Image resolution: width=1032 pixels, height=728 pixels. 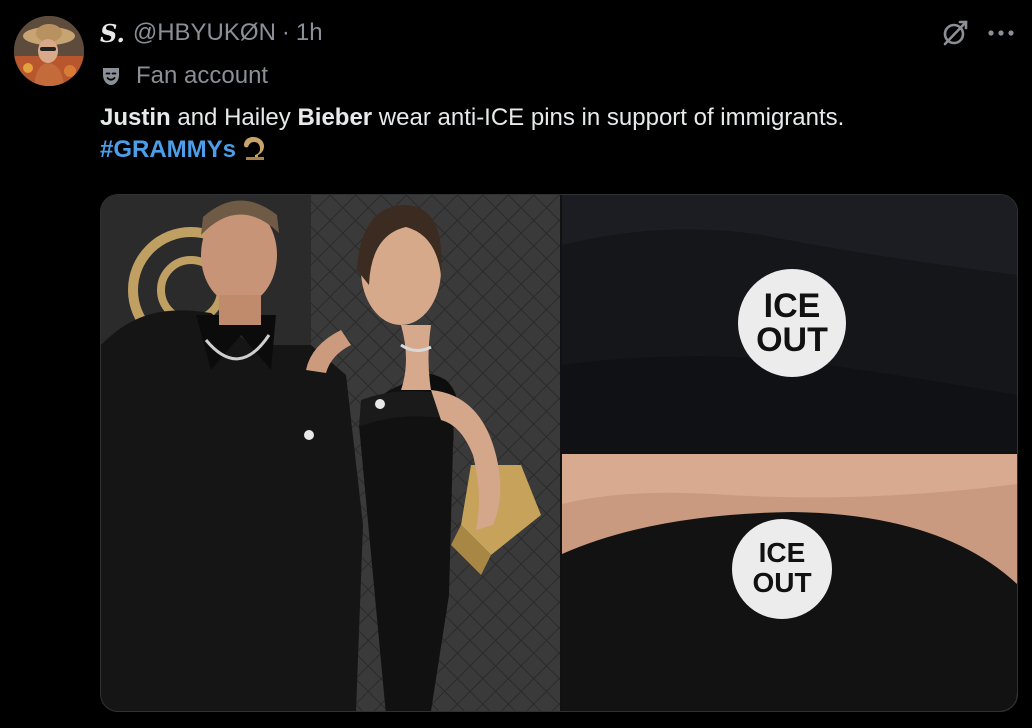 I want to click on tweet-header: S. @HBYUKØN · 1h, so click(x=211, y=33).